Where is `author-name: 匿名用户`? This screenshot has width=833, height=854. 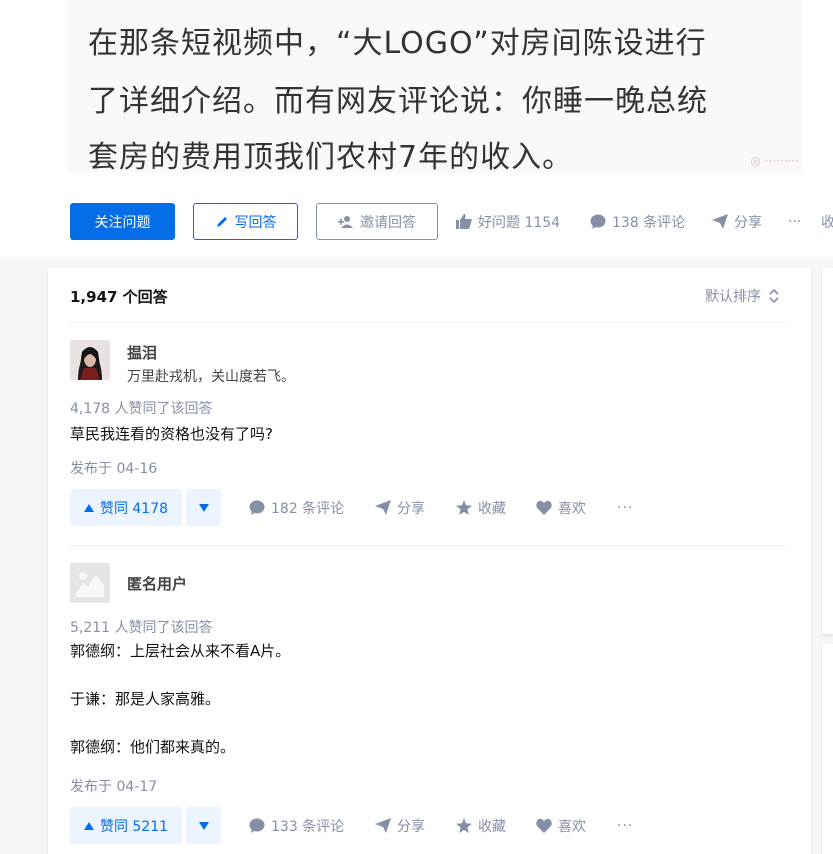 author-name: 匿名用户 is located at coordinates (157, 583).